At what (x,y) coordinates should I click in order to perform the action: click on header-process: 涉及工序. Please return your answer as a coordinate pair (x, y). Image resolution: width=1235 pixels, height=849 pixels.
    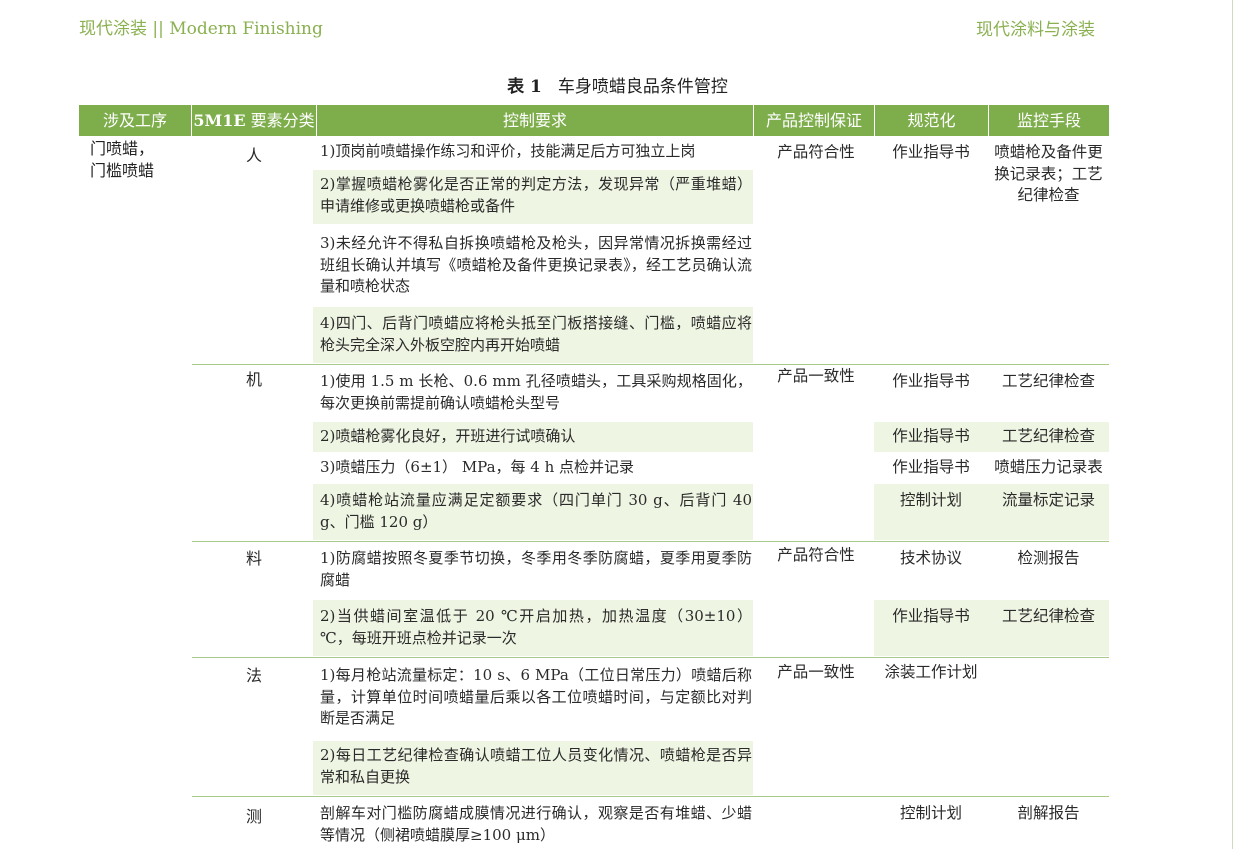
    Looking at the image, I should click on (134, 120).